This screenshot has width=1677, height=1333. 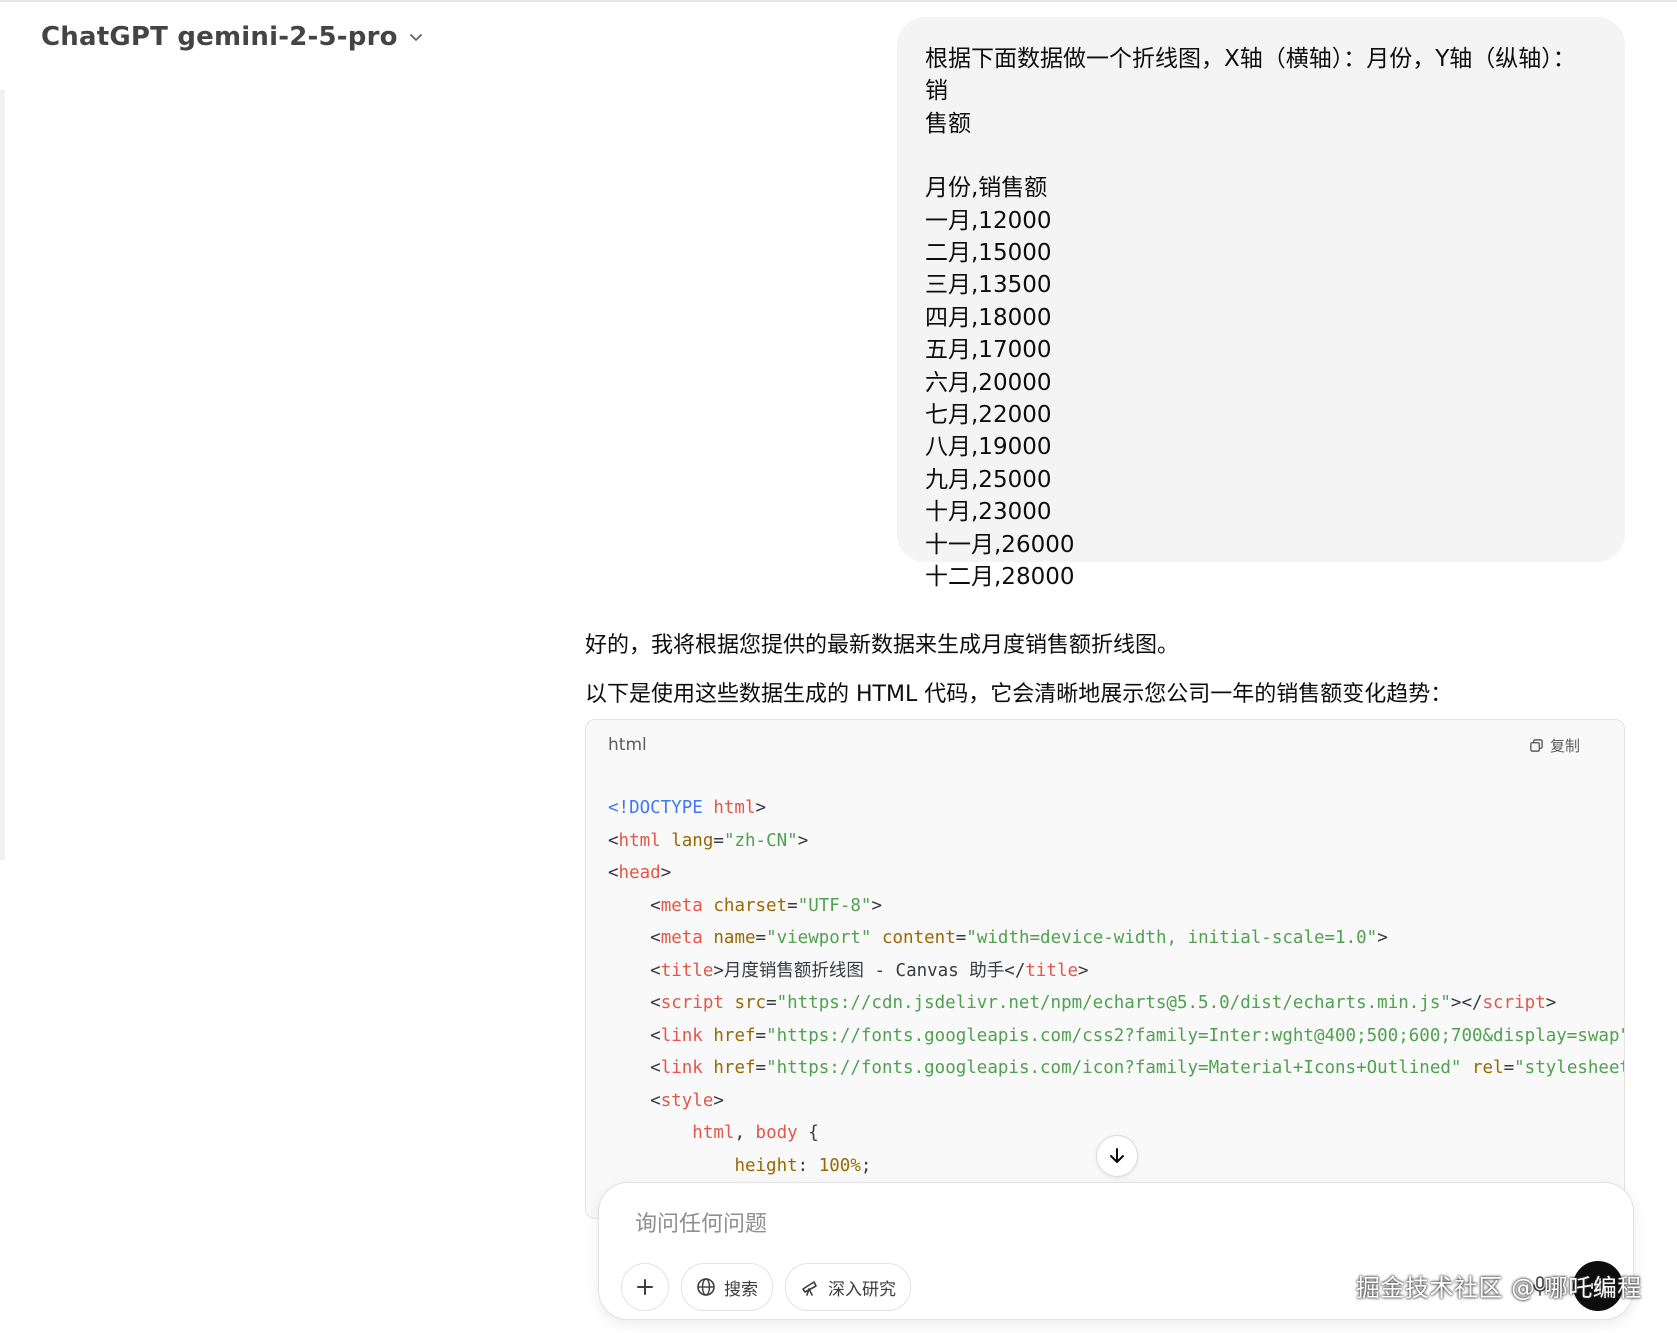 I want to click on code-token: "zh-CN", so click(x=760, y=840).